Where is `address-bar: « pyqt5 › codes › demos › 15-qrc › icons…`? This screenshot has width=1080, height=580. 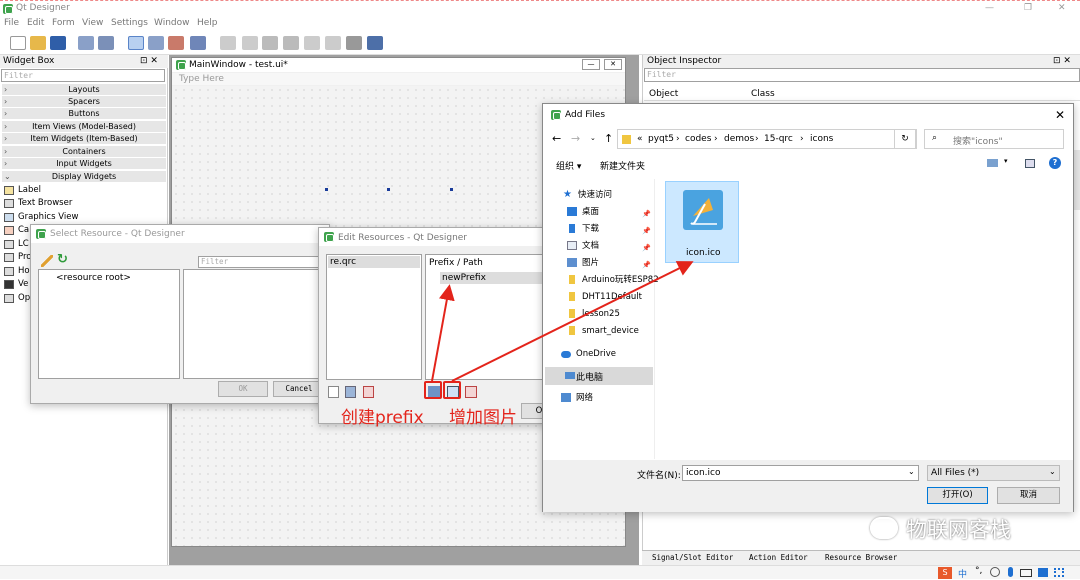
address-bar: « pyqt5 › codes › demos › 15-qrc › icons… is located at coordinates (767, 139).